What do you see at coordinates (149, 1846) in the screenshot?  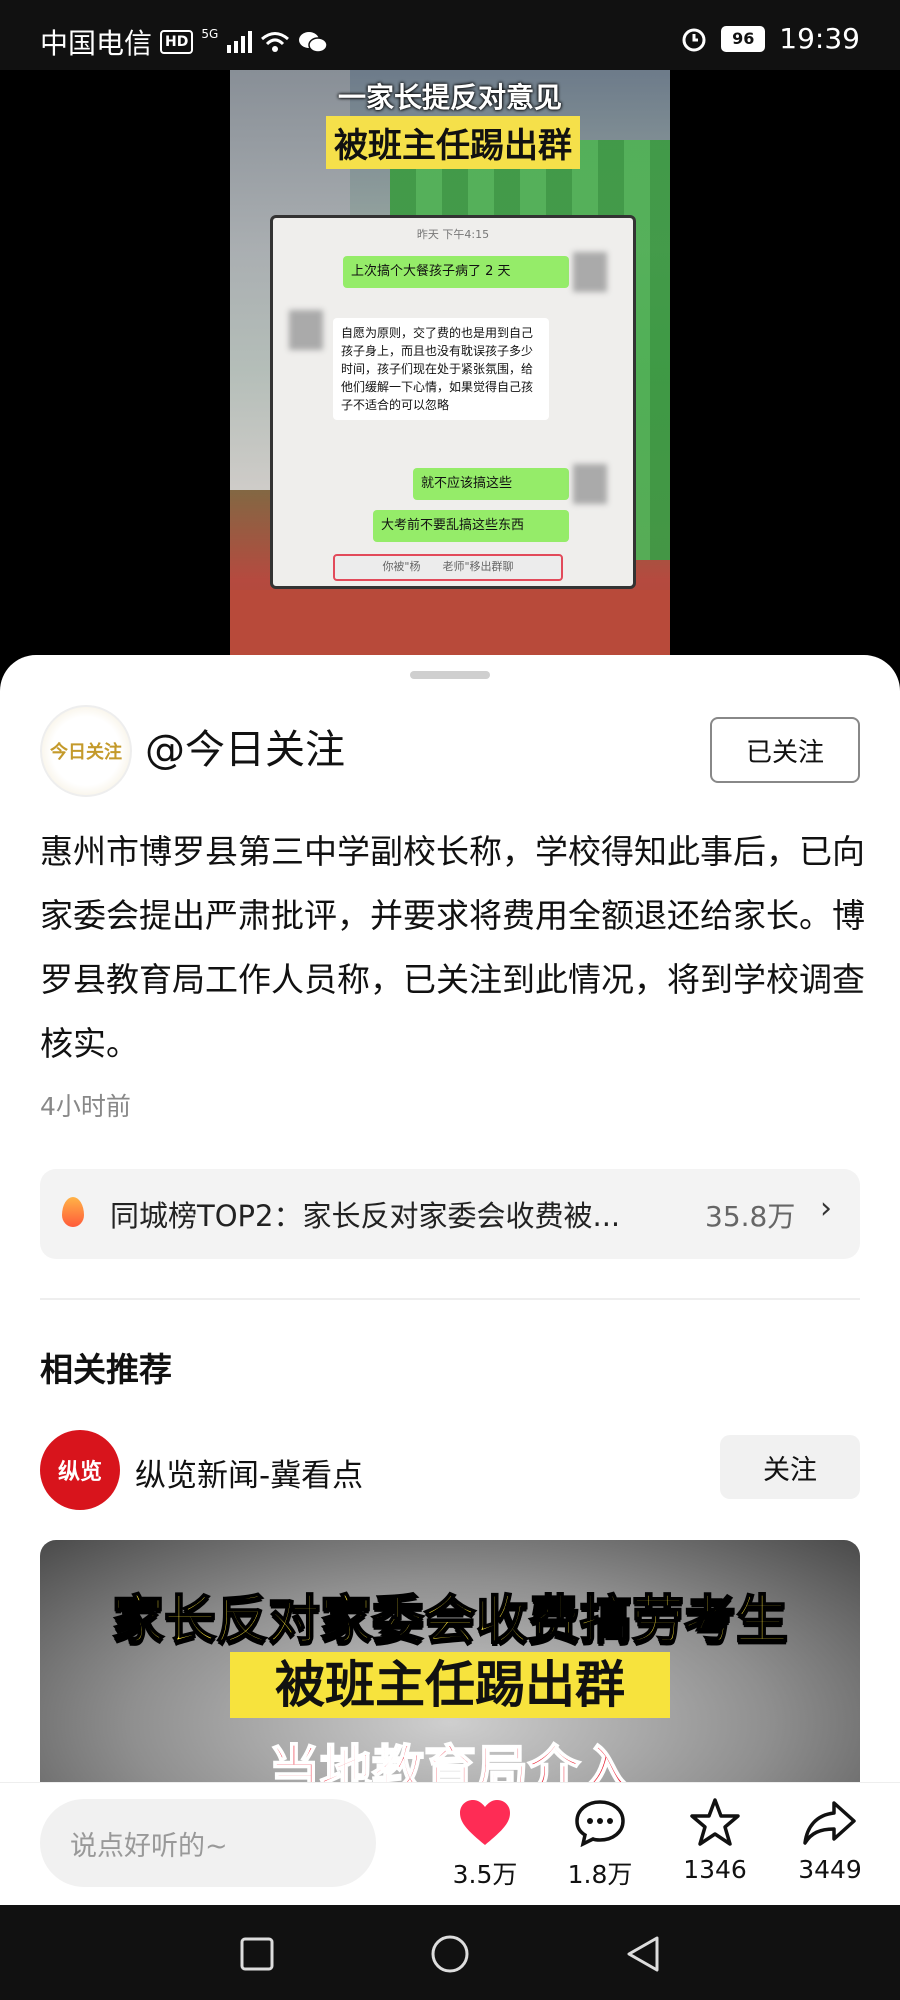 I see `comment-placeholder: 说点好听的~` at bounding box center [149, 1846].